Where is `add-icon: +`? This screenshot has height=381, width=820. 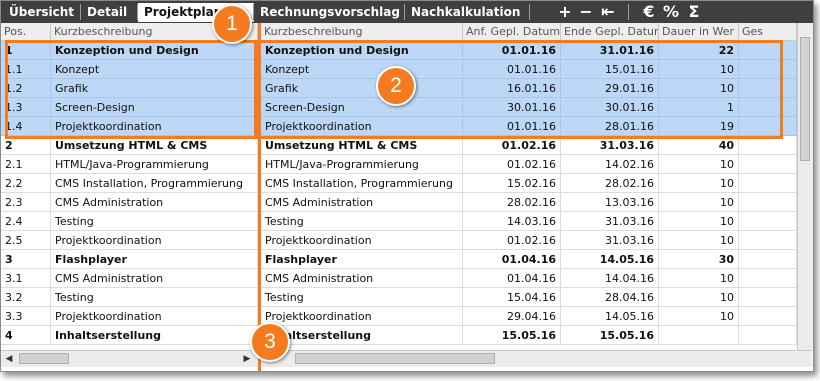
add-icon: + is located at coordinates (565, 12).